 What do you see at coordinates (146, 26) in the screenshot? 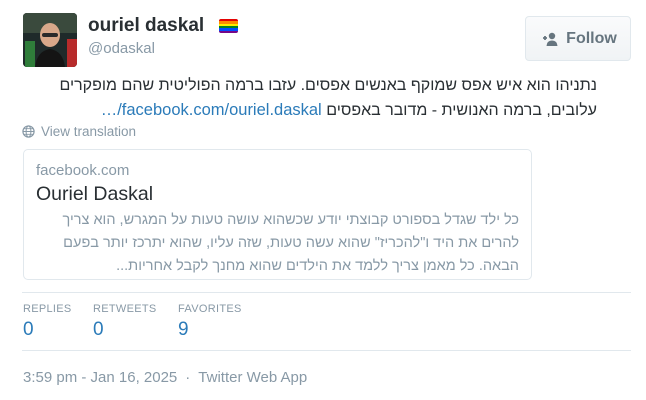
I see `author-name: ouriel daskal` at bounding box center [146, 26].